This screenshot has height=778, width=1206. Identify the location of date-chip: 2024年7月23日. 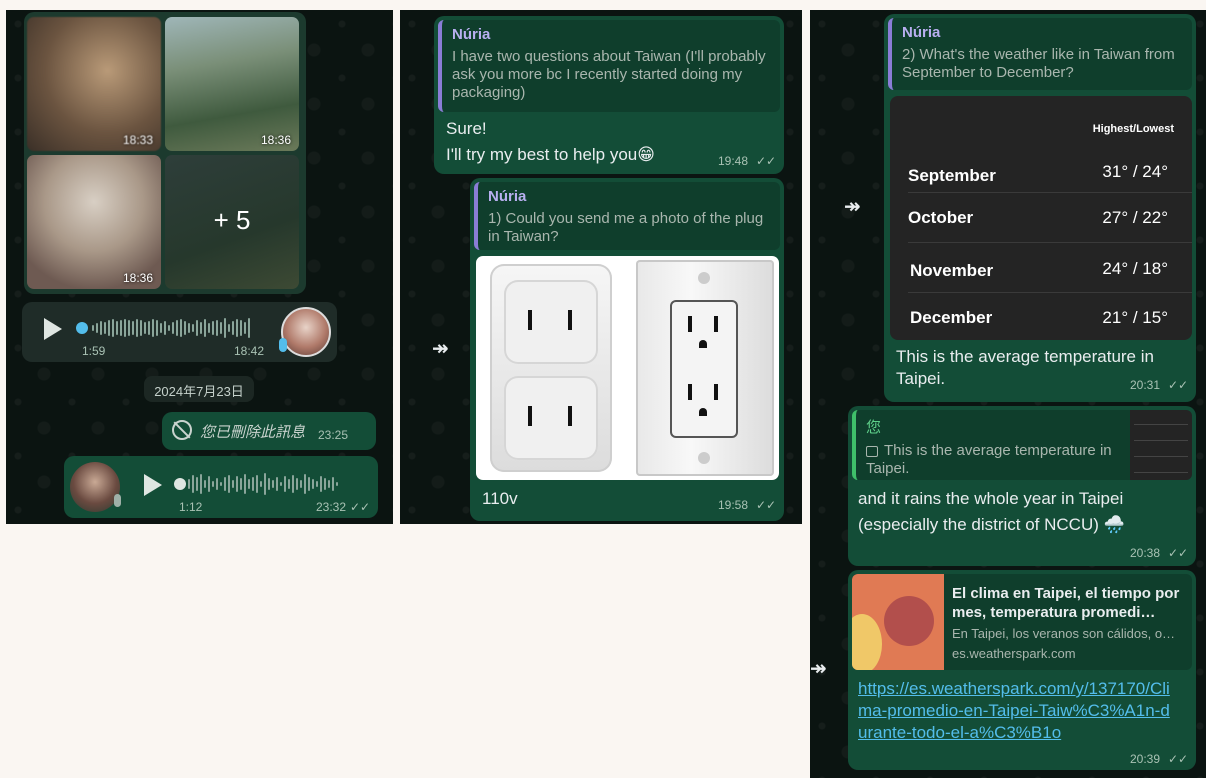
(199, 389).